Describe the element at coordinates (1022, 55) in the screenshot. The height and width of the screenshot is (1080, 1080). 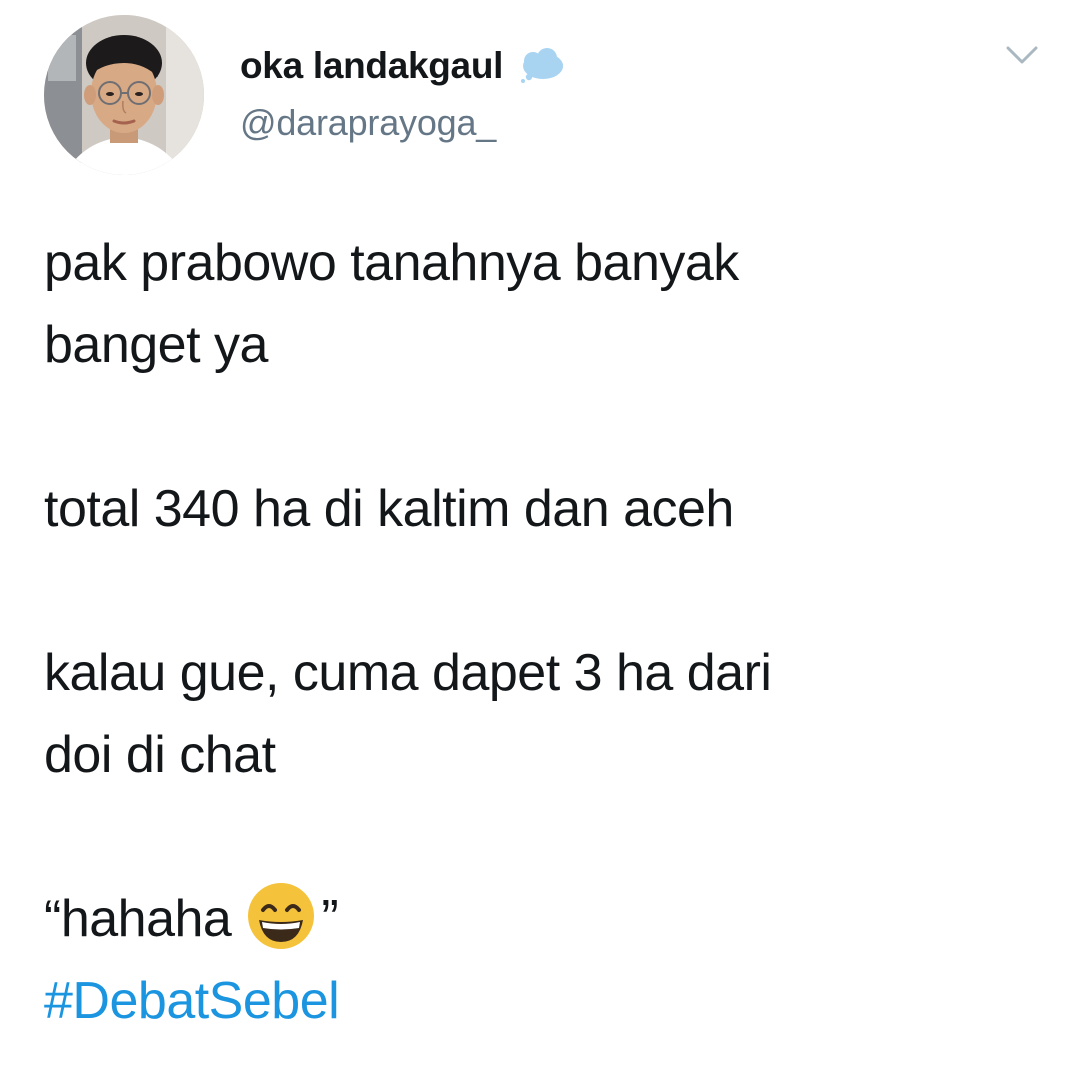
I see `chevron-down-icon` at that location.